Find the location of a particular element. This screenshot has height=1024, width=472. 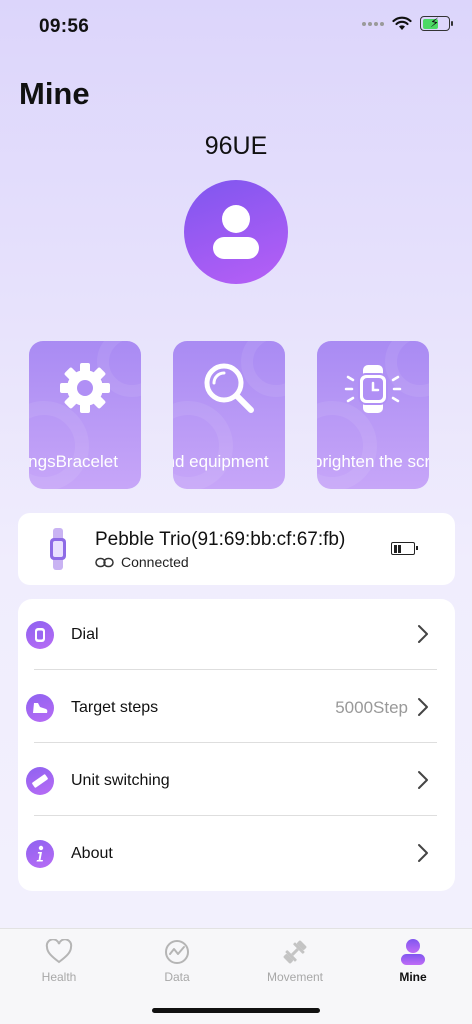

shoe-icon is located at coordinates (40, 708).